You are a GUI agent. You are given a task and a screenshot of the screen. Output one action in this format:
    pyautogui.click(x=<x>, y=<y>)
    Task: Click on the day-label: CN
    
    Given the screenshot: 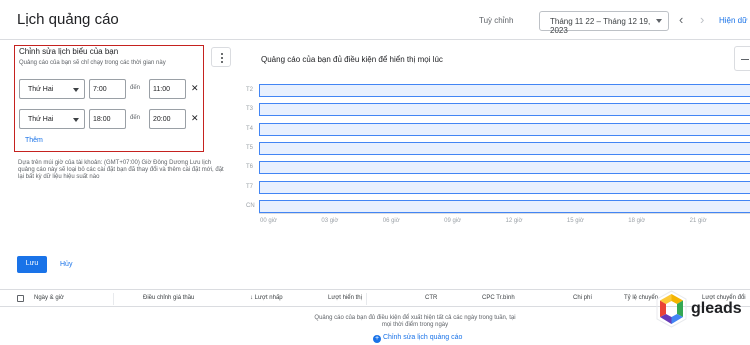 What is the action you would take?
    pyautogui.click(x=250, y=205)
    